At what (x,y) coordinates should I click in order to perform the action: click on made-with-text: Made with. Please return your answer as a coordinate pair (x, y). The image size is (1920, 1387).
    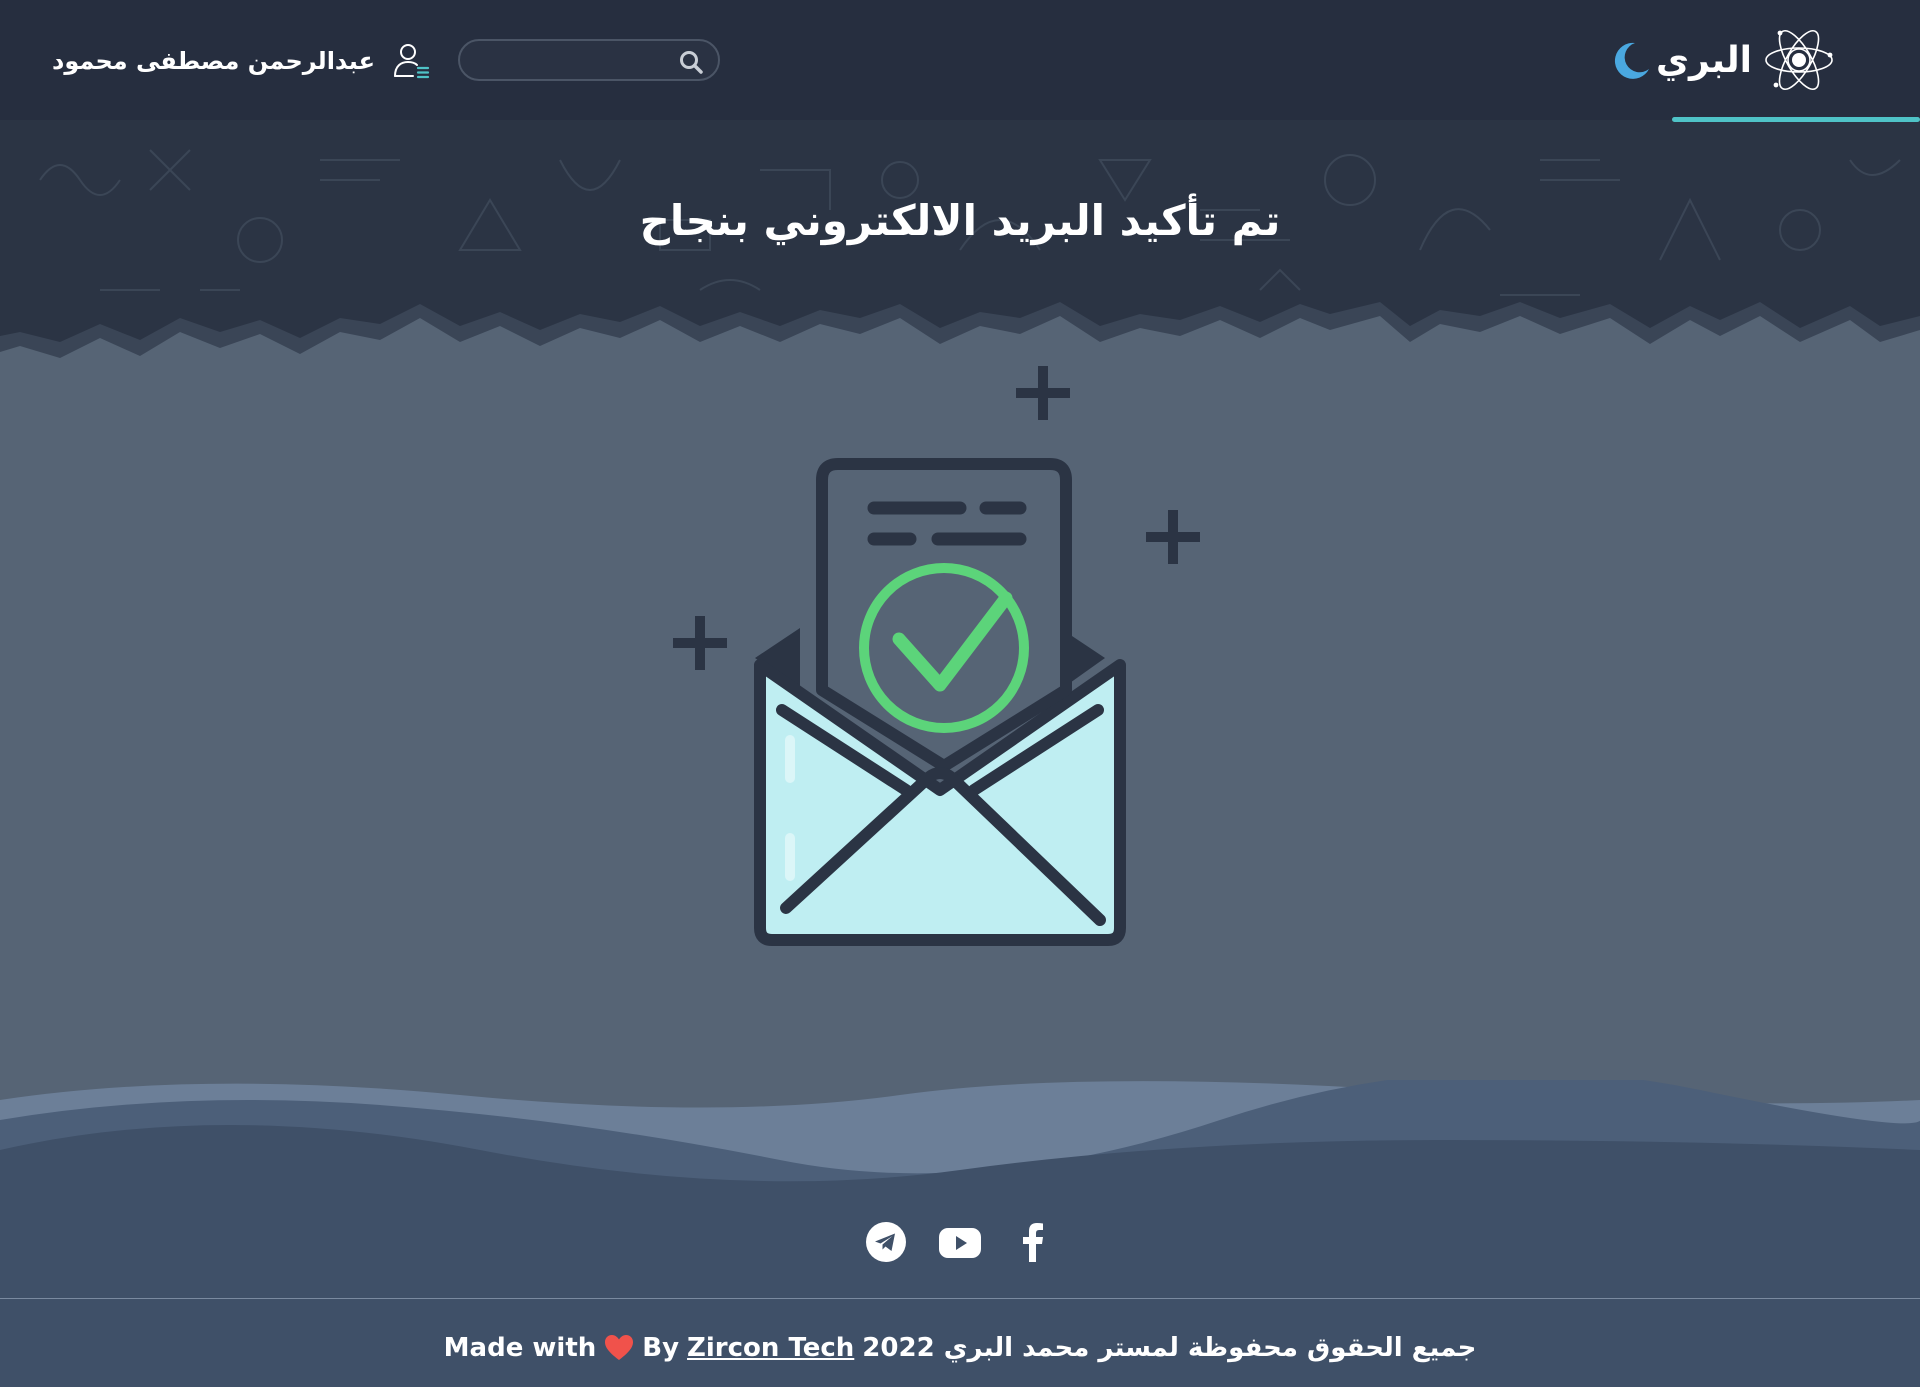
    Looking at the image, I should click on (520, 1348).